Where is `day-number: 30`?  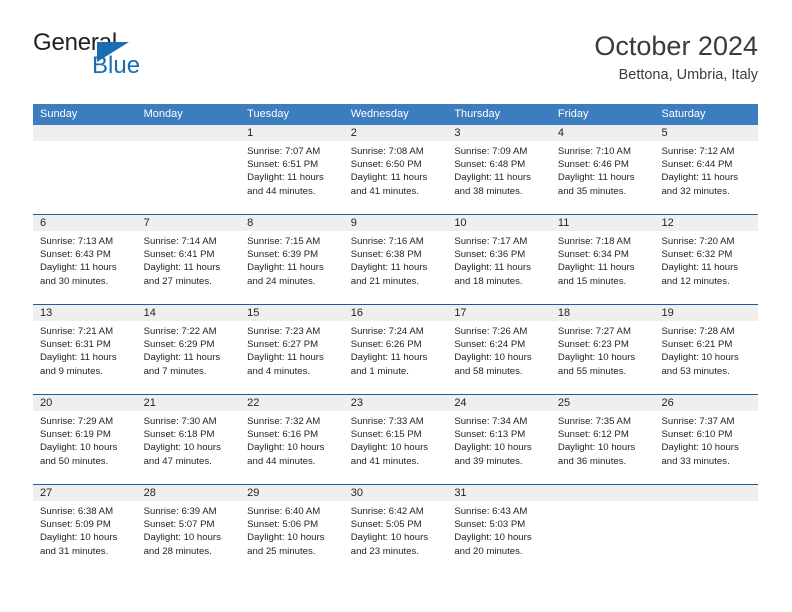 day-number: 30 is located at coordinates (396, 493).